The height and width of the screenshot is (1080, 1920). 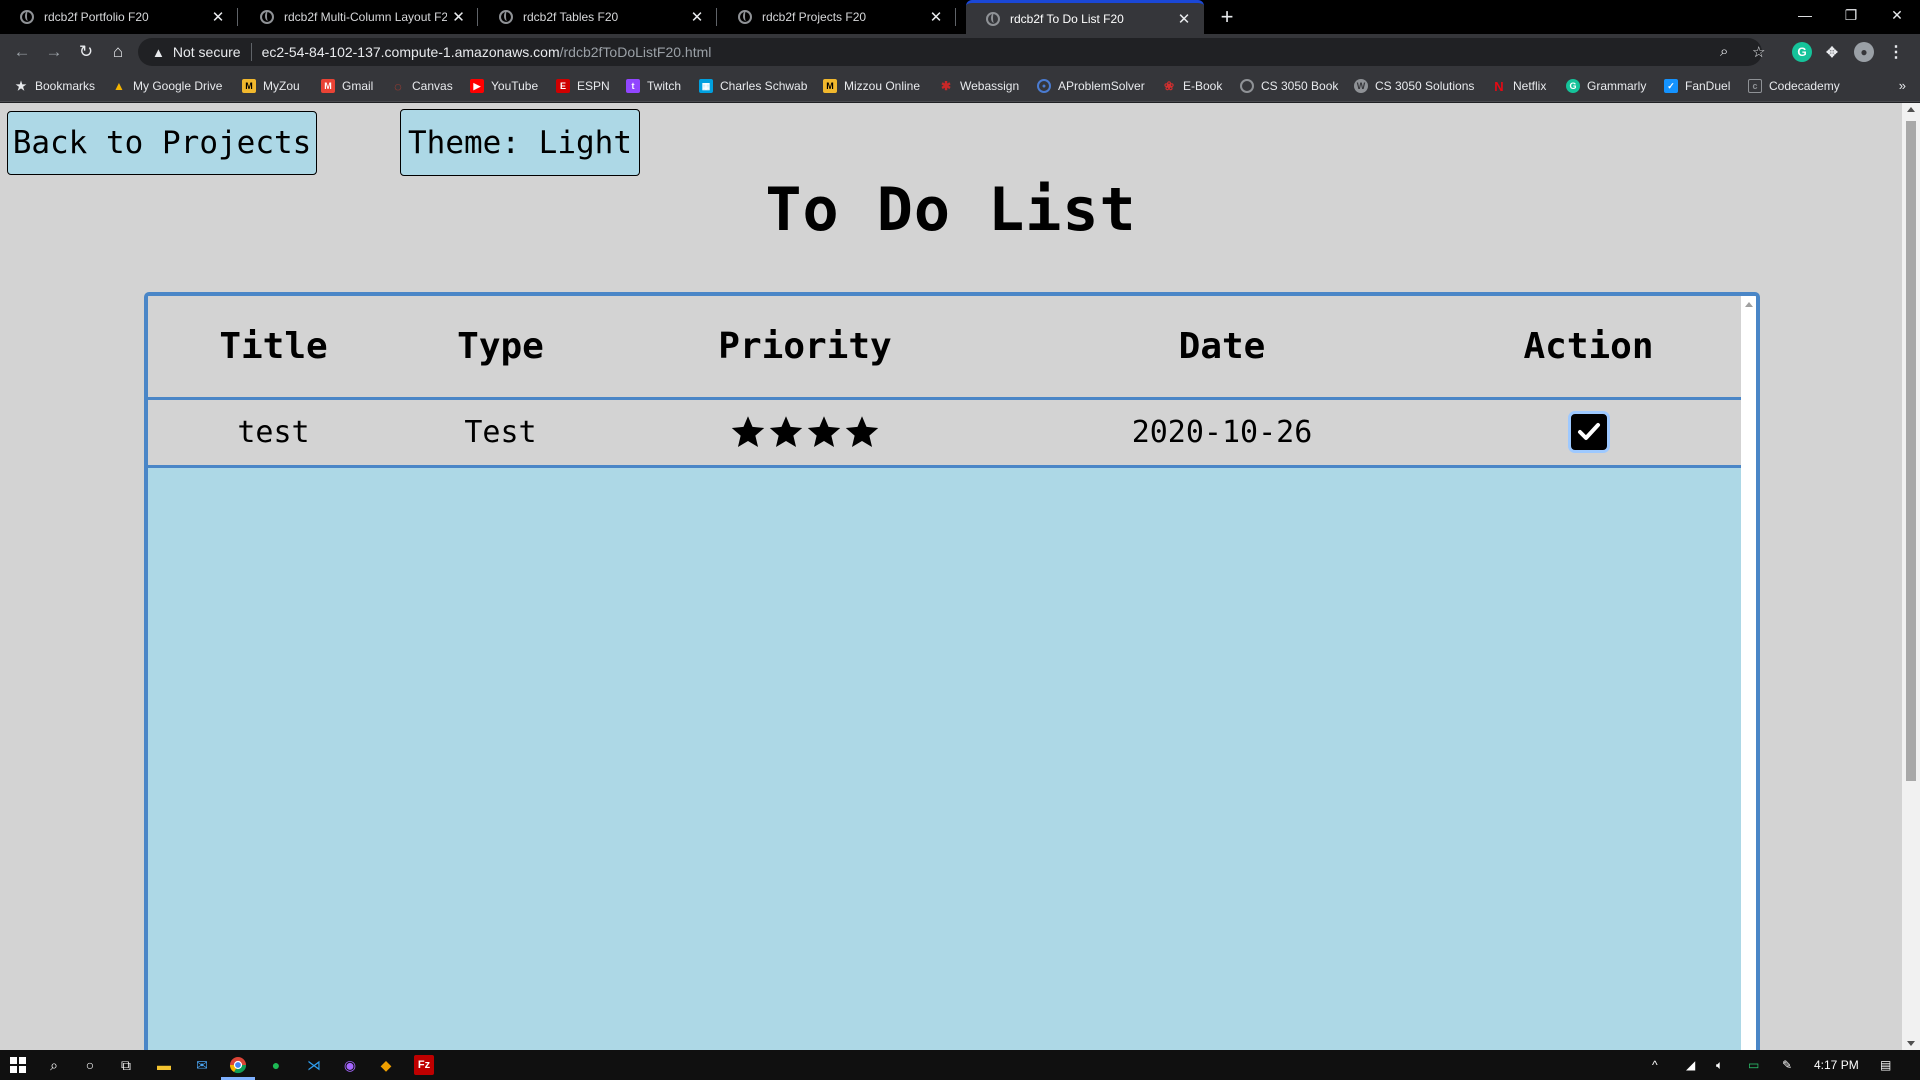 What do you see at coordinates (164, 1065) in the screenshot?
I see `file-explorer-icon: ▬` at bounding box center [164, 1065].